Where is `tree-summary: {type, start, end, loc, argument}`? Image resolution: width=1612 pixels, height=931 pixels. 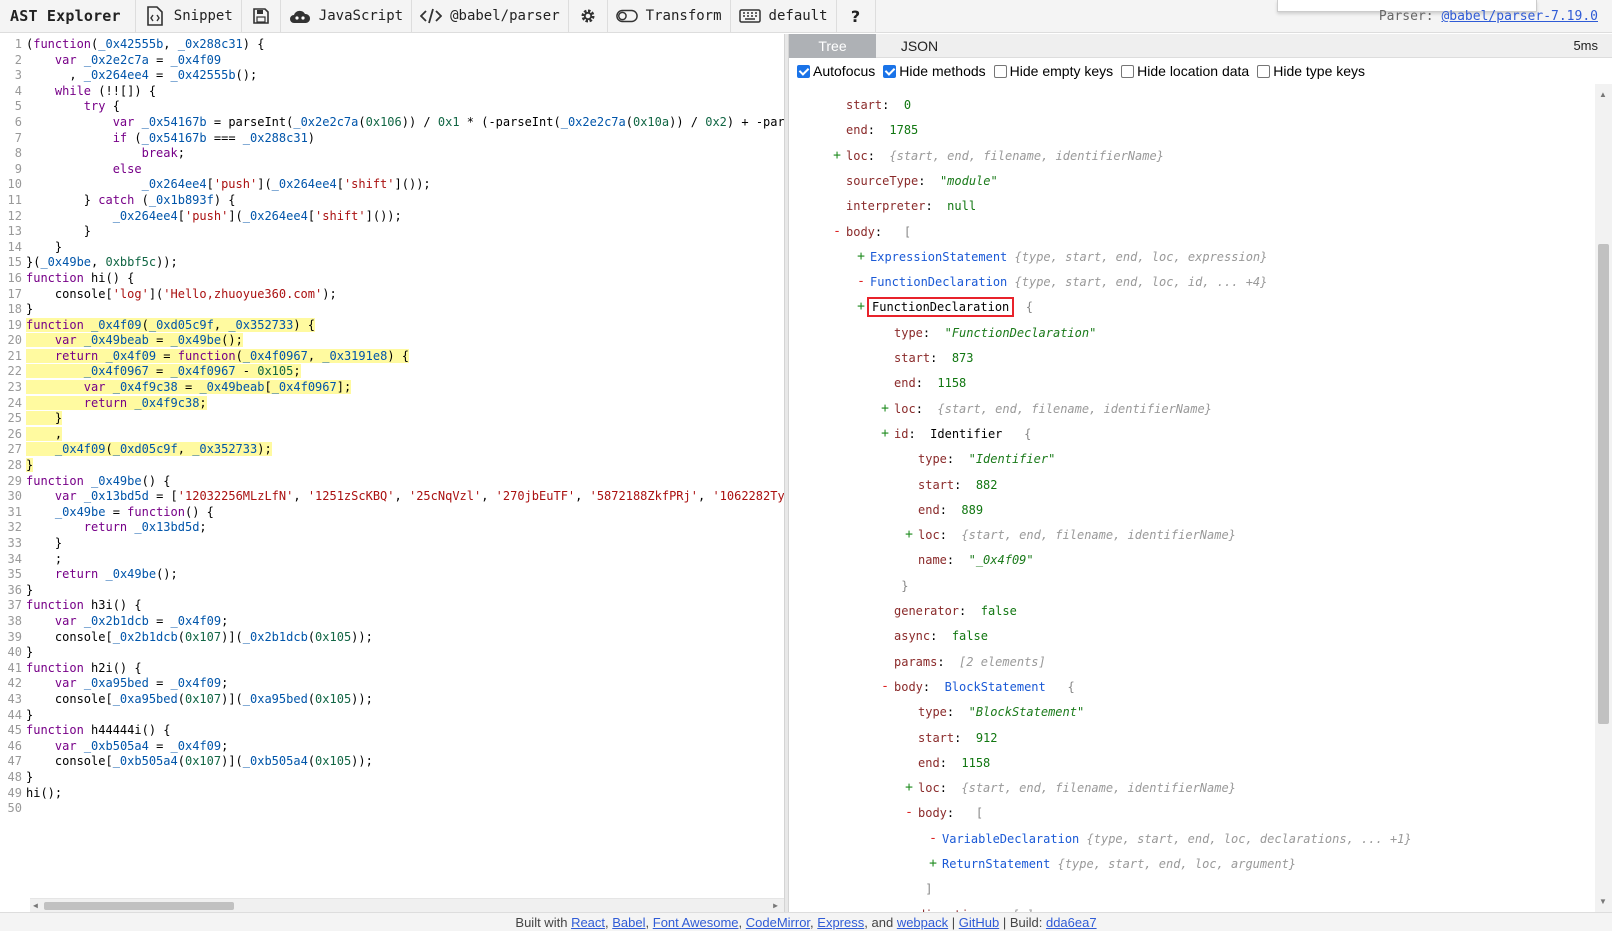
tree-summary: {type, start, end, loc, argument} is located at coordinates (1177, 864).